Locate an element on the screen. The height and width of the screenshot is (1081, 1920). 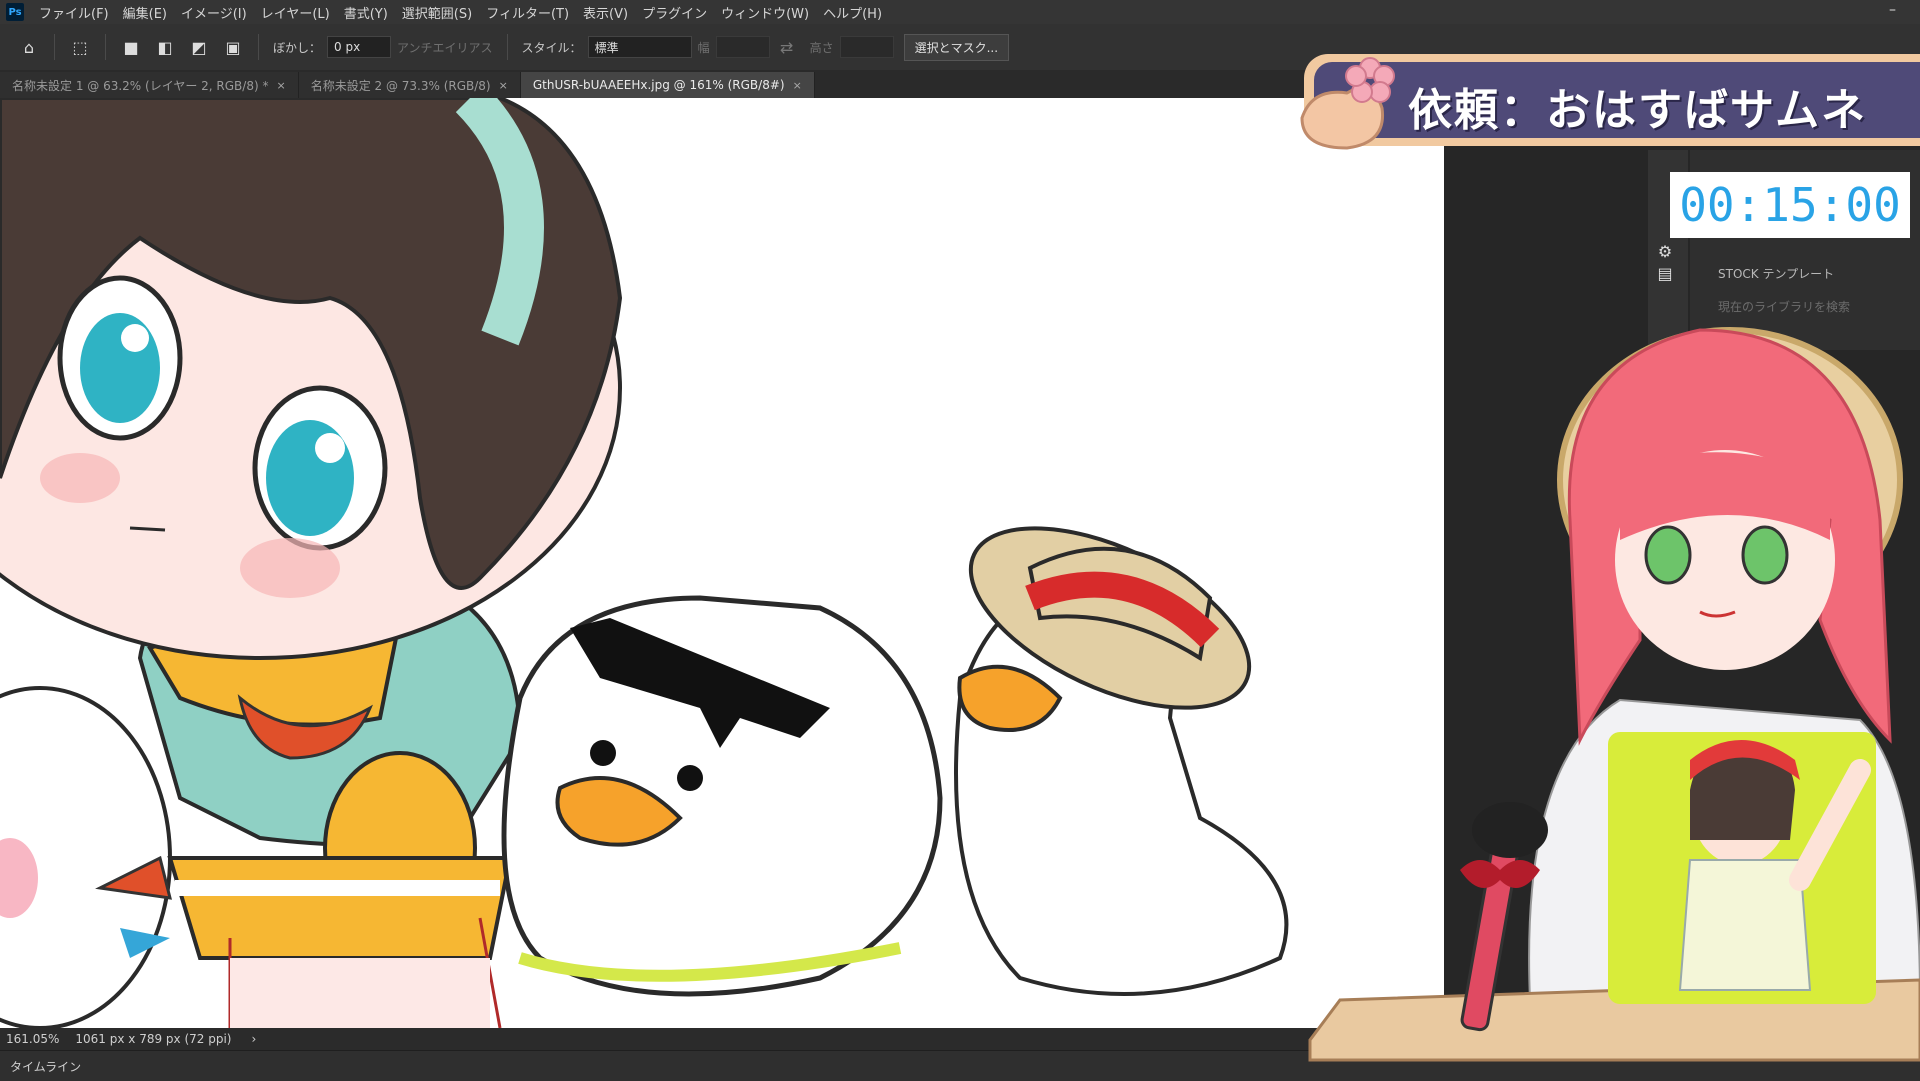
menu-select: 選択範囲(S) is located at coordinates (437, 12).